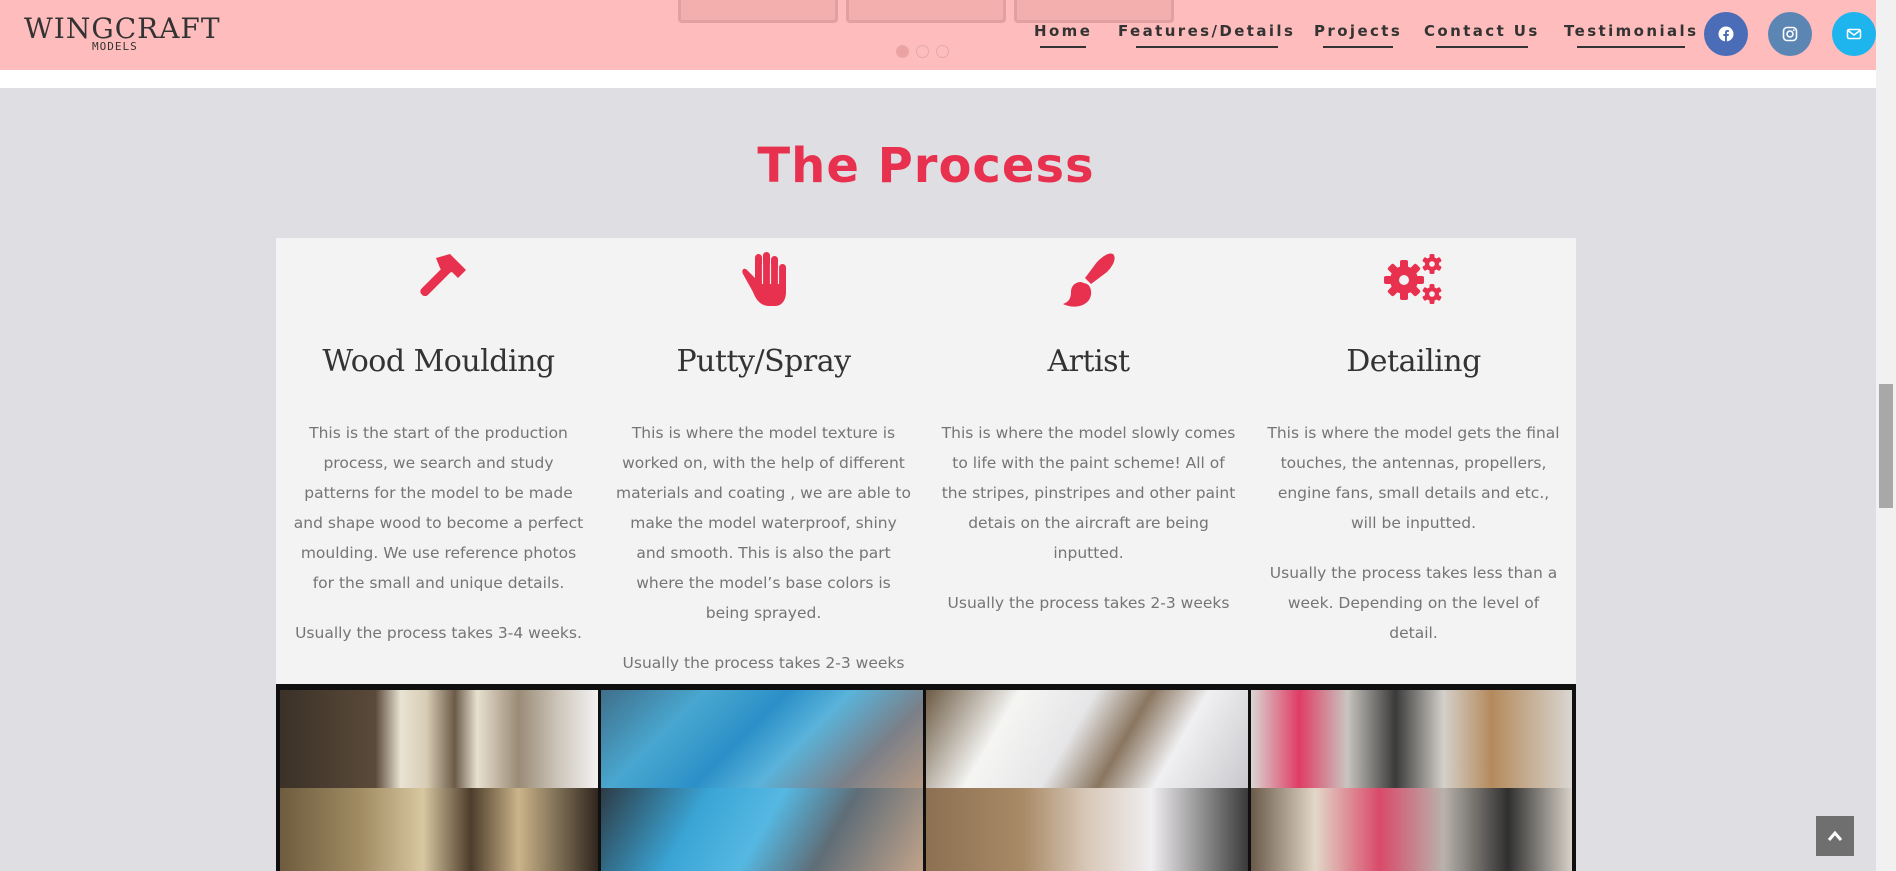  Describe the element at coordinates (1088, 280) in the screenshot. I see `paint-brush-icon` at that location.